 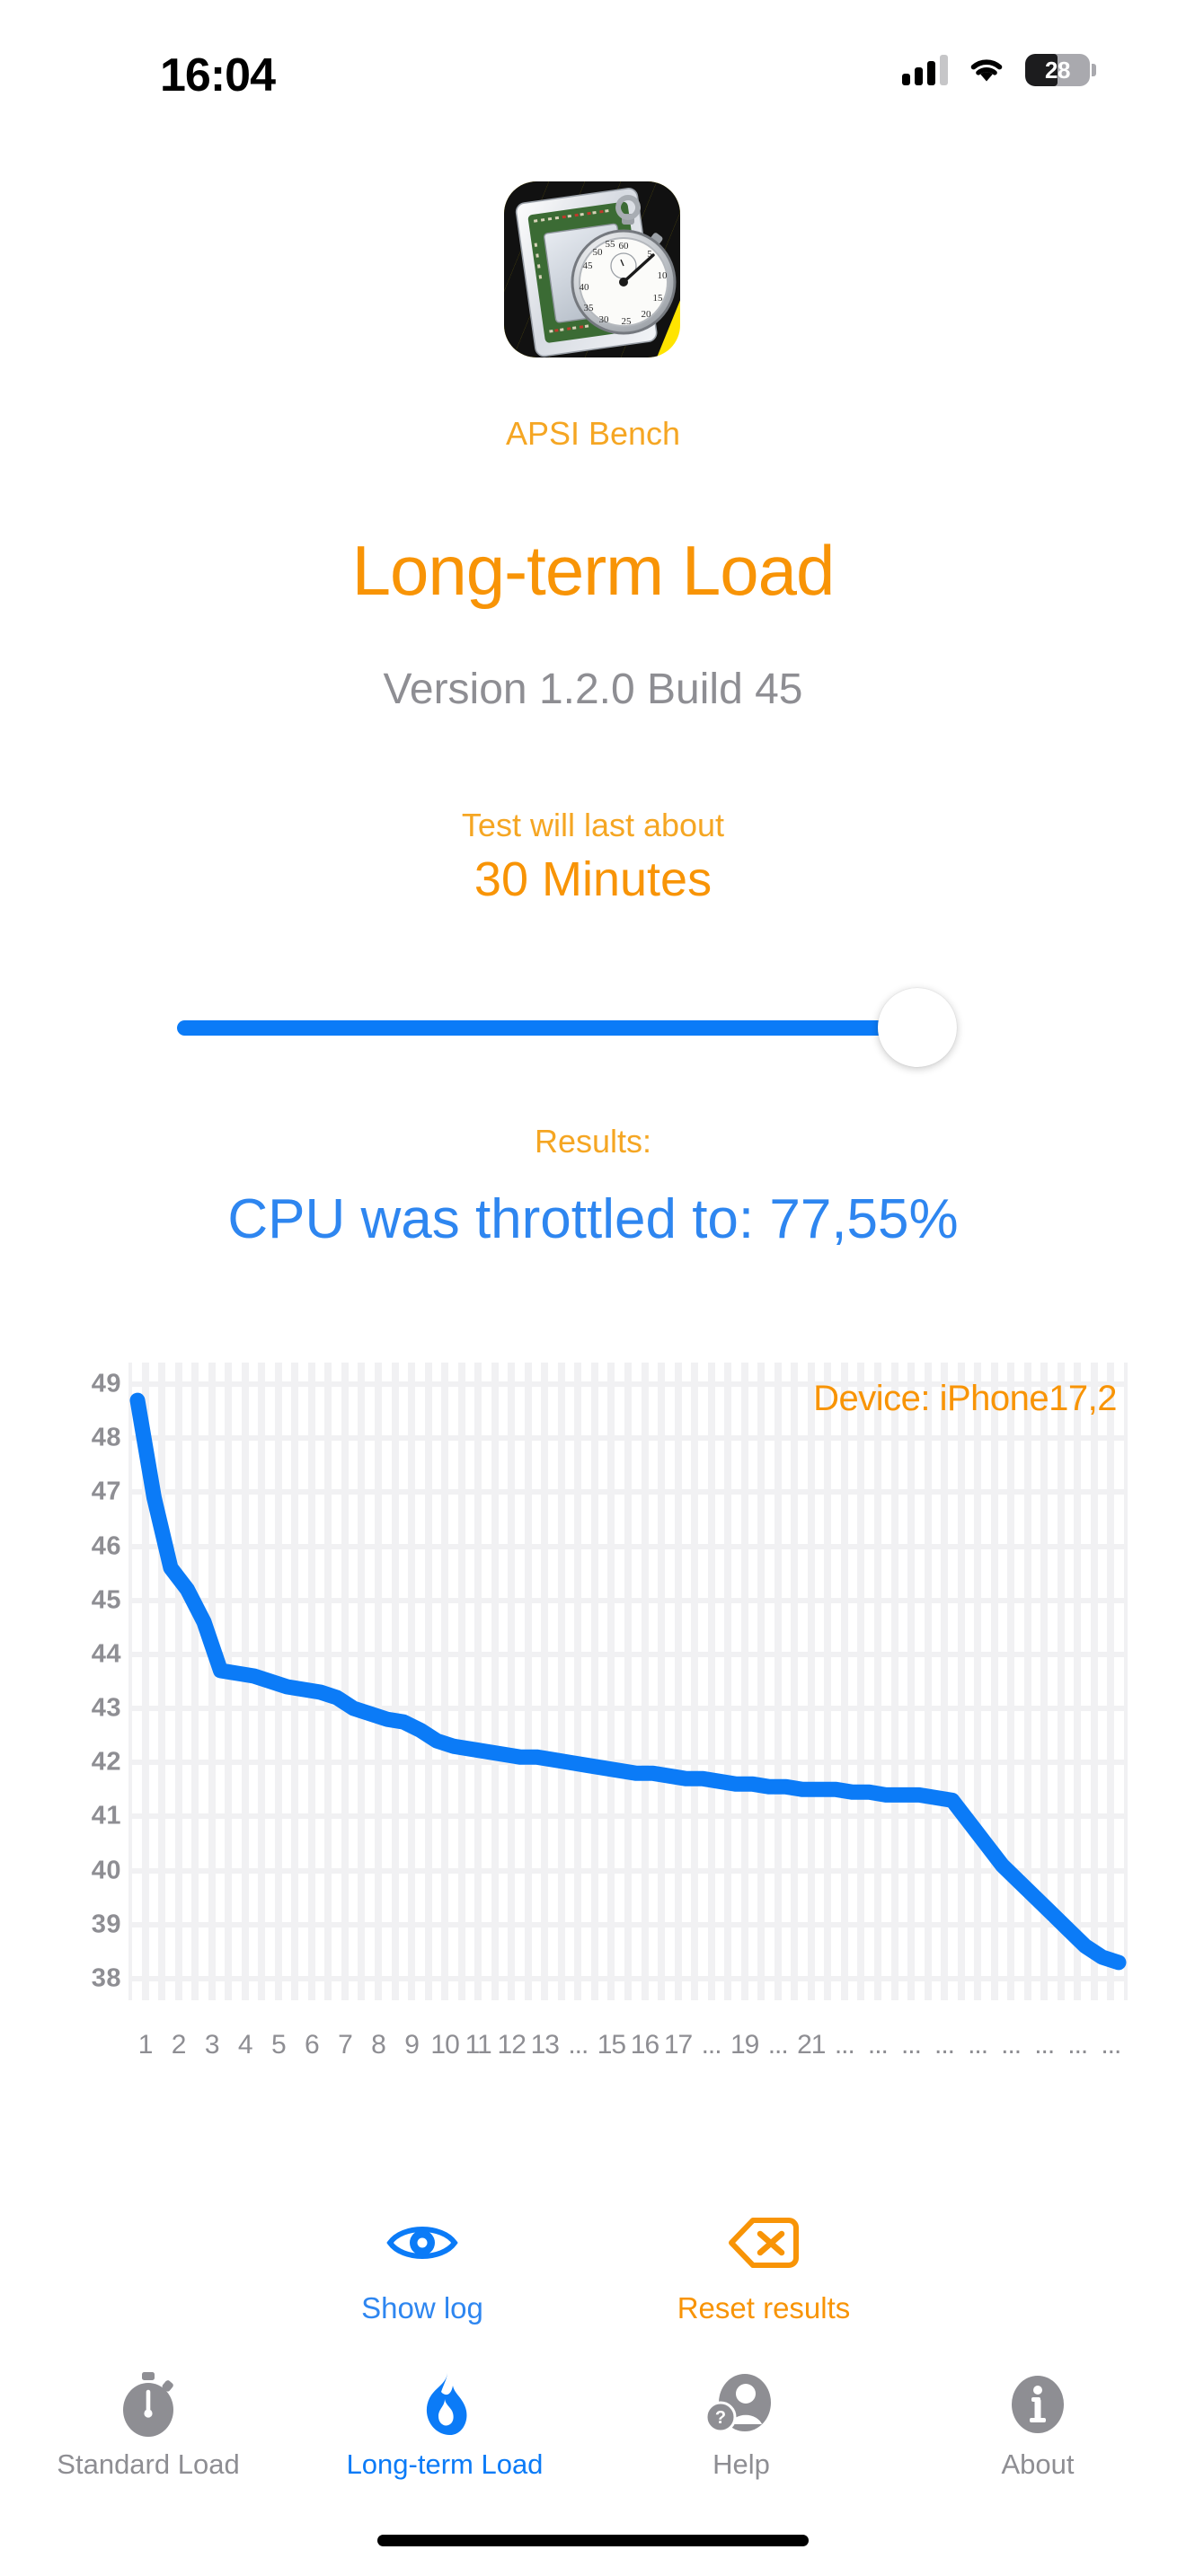 What do you see at coordinates (145, 2045) in the screenshot?
I see `chart-x-tick: 1` at bounding box center [145, 2045].